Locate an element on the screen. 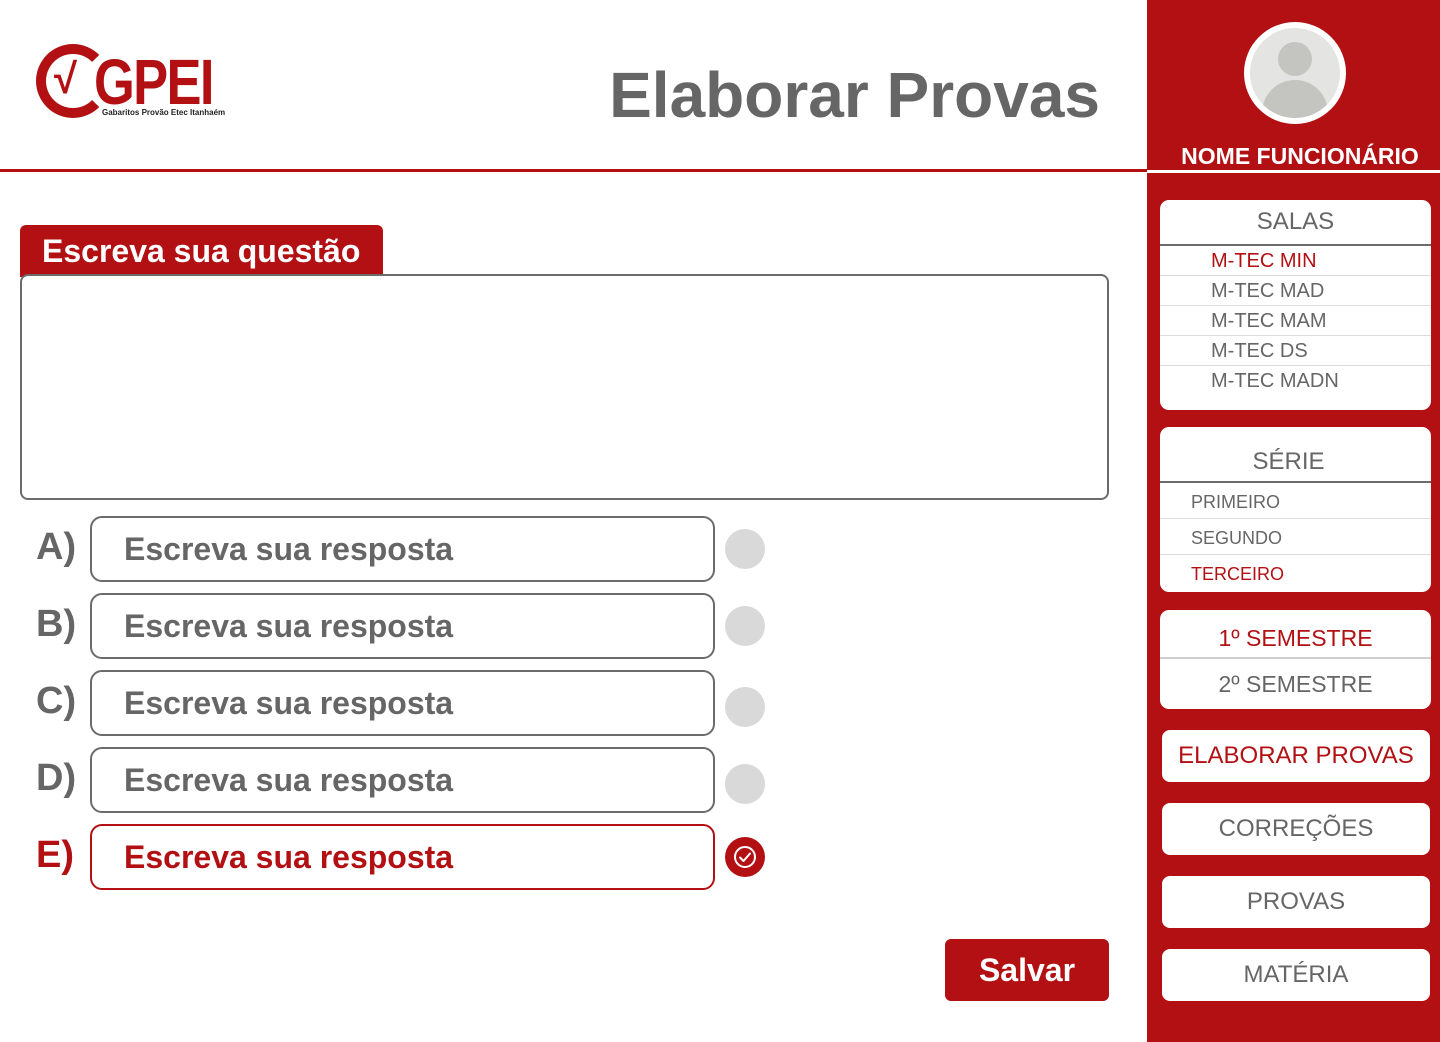 This screenshot has width=1440, height=1042. semestre-panel: 1º SEMESTRE 2º SEMESTRE is located at coordinates (1295, 659).